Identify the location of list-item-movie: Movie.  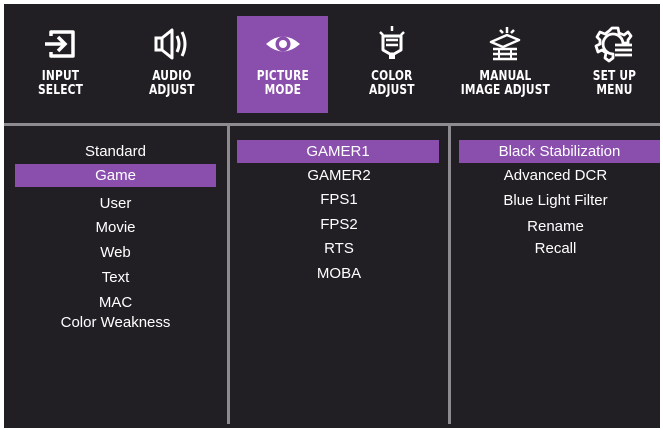
(115, 227).